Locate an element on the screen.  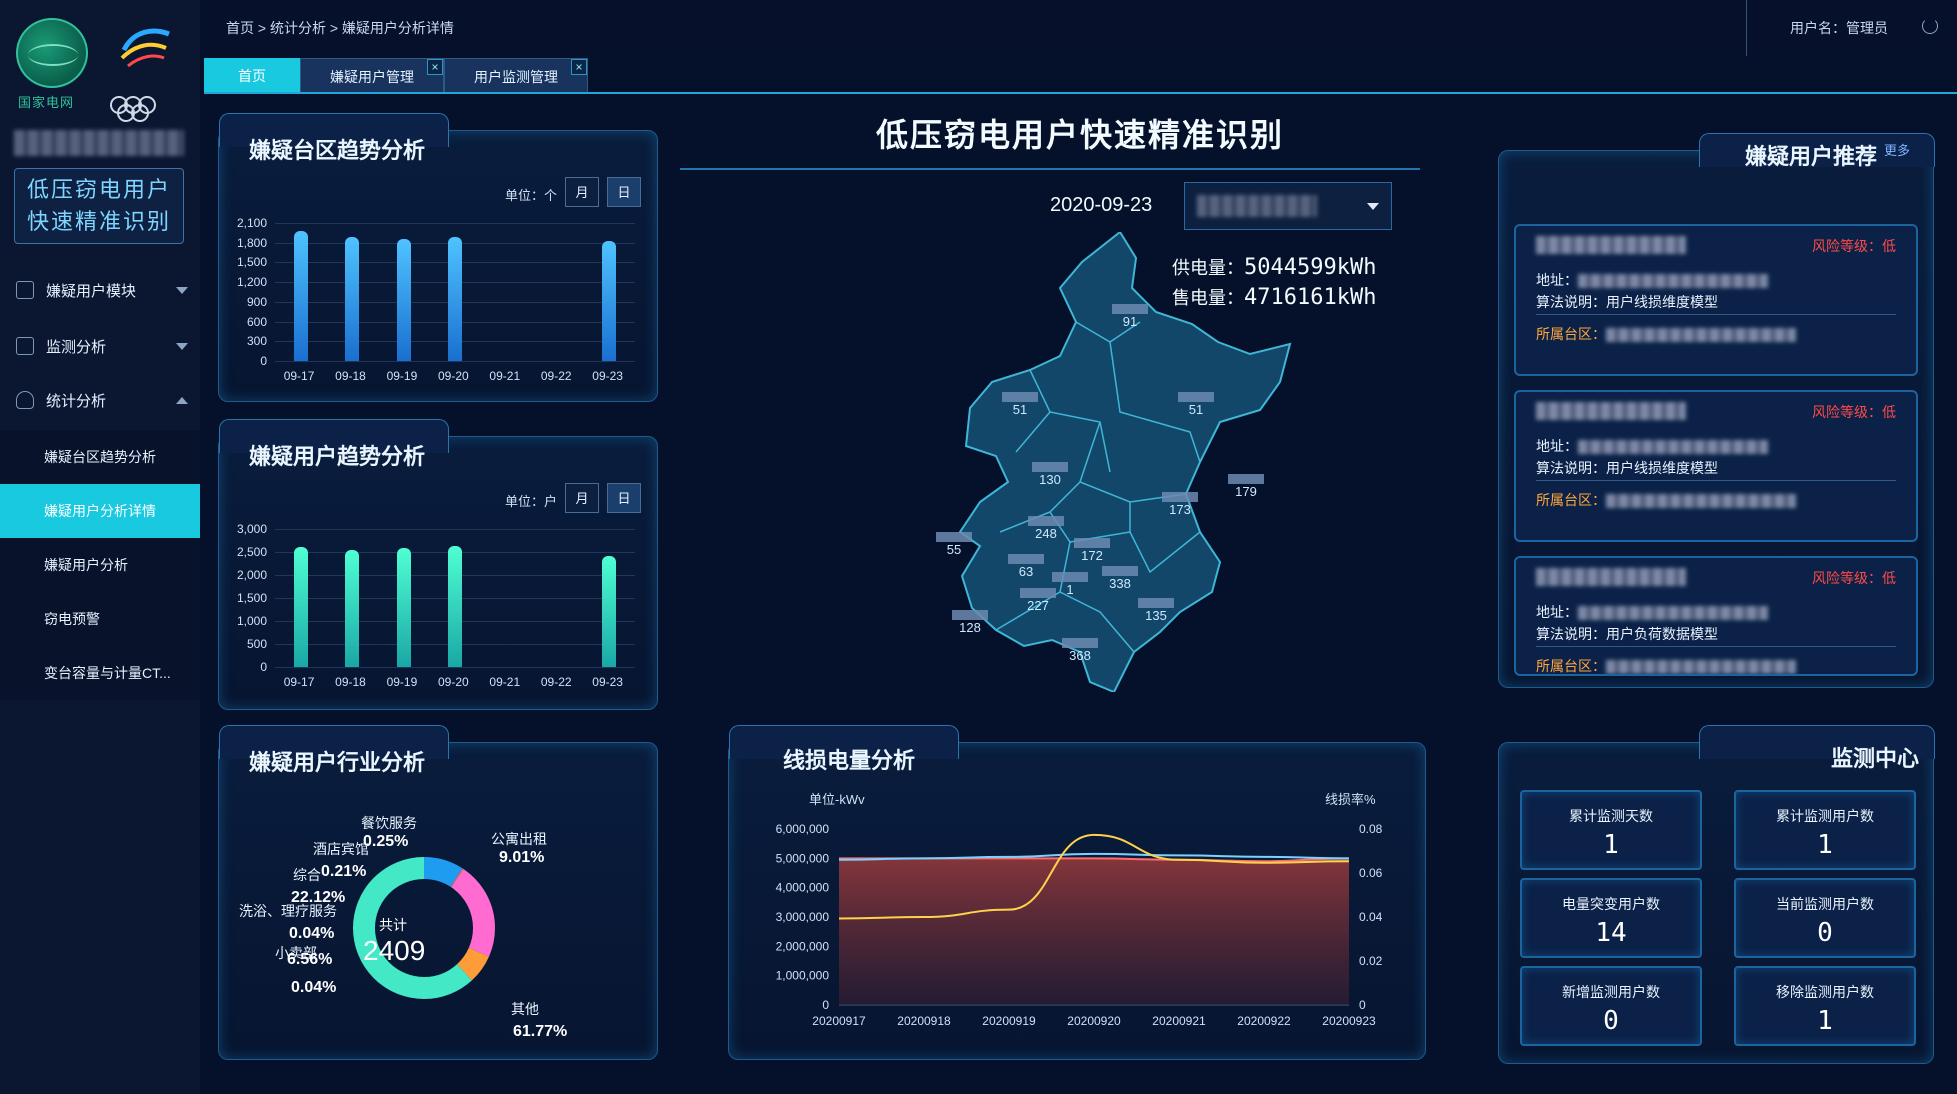
document-icon is located at coordinates (25, 346).